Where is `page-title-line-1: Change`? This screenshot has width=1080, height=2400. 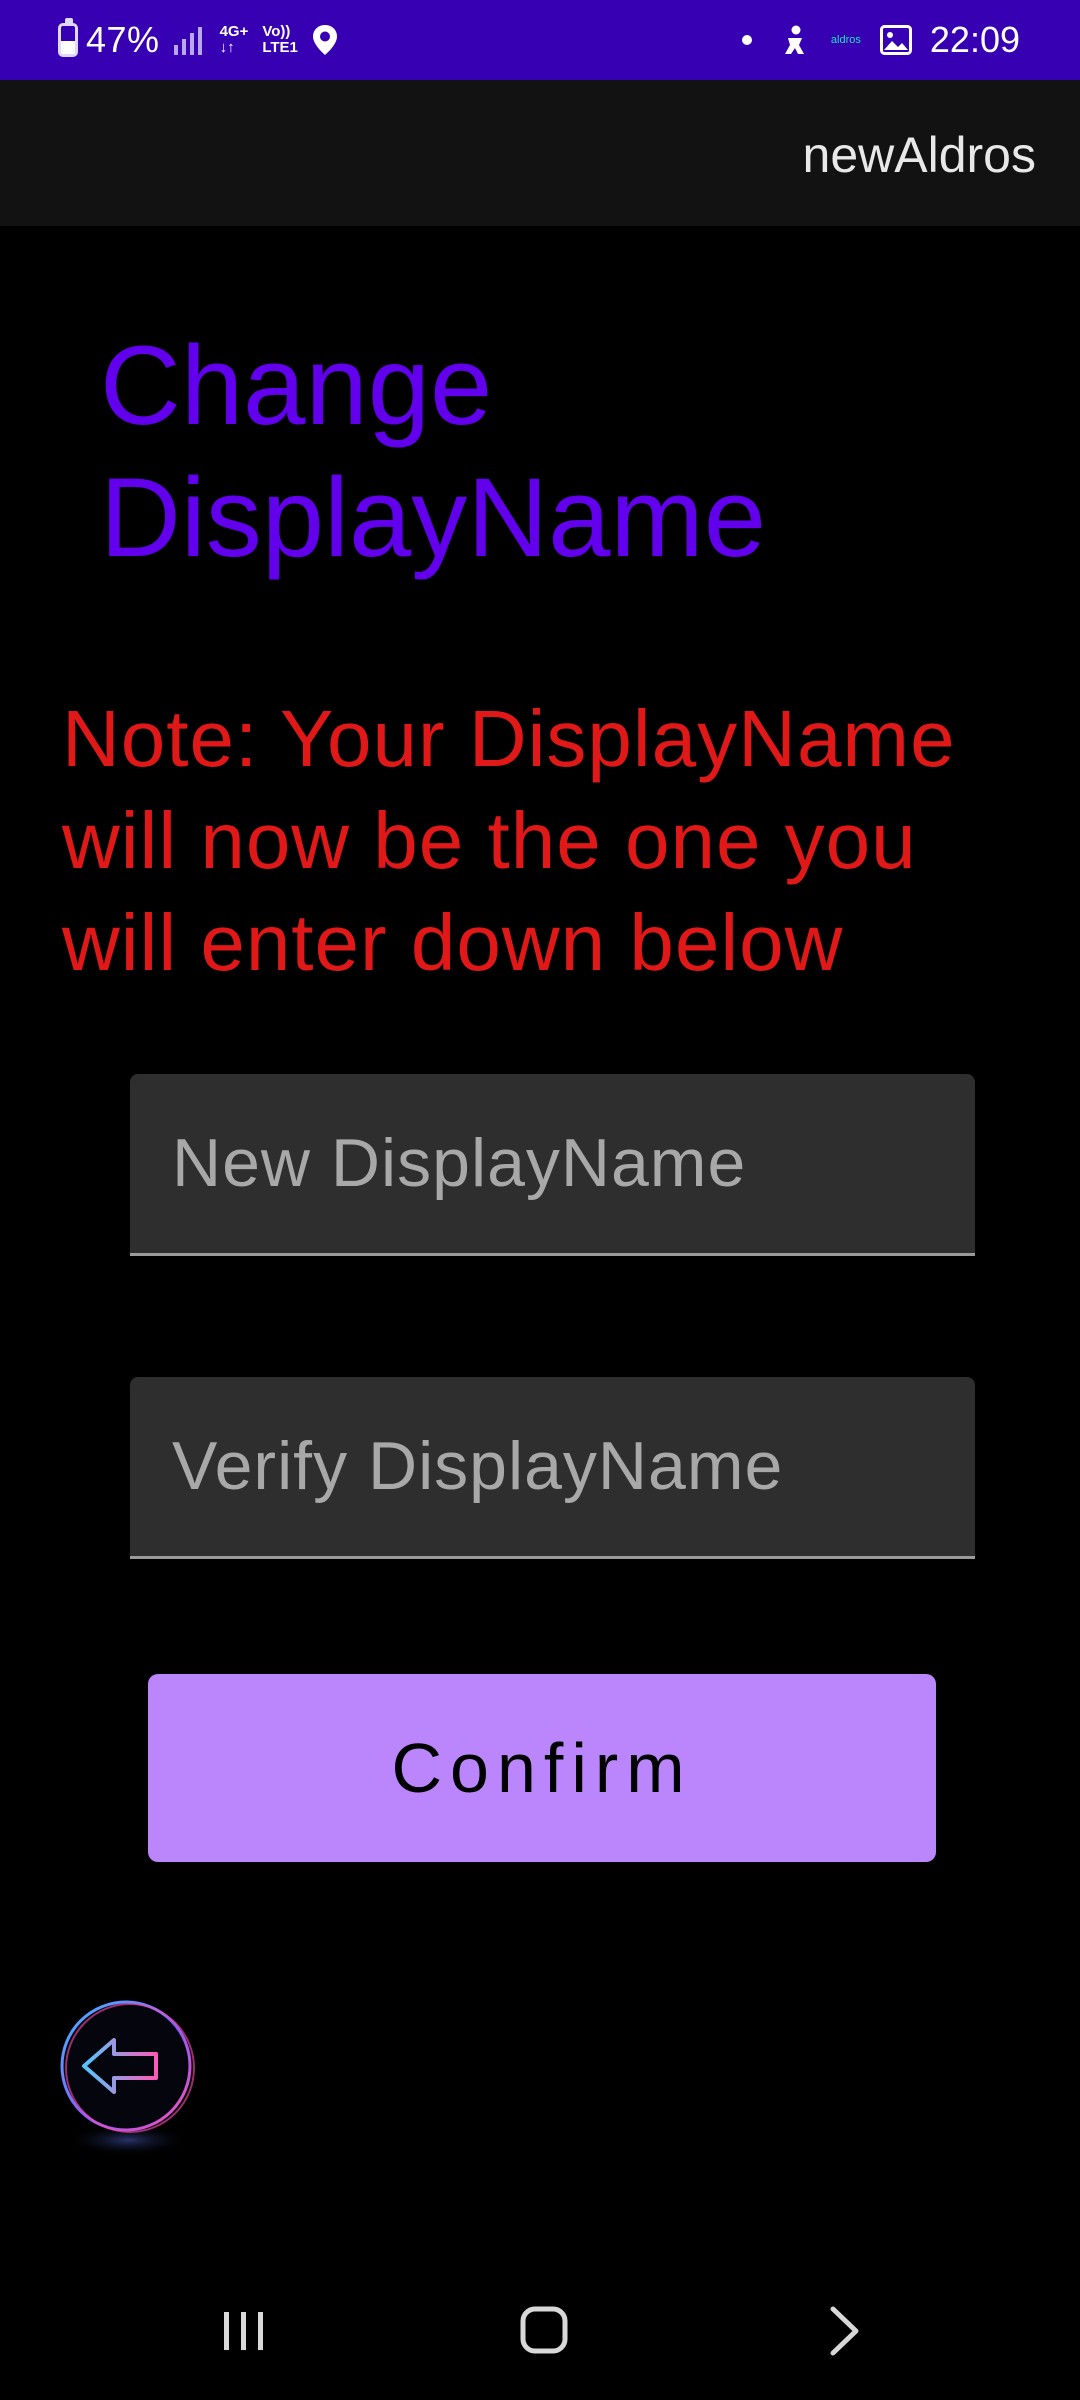
page-title-line-1: Change is located at coordinates (296, 385).